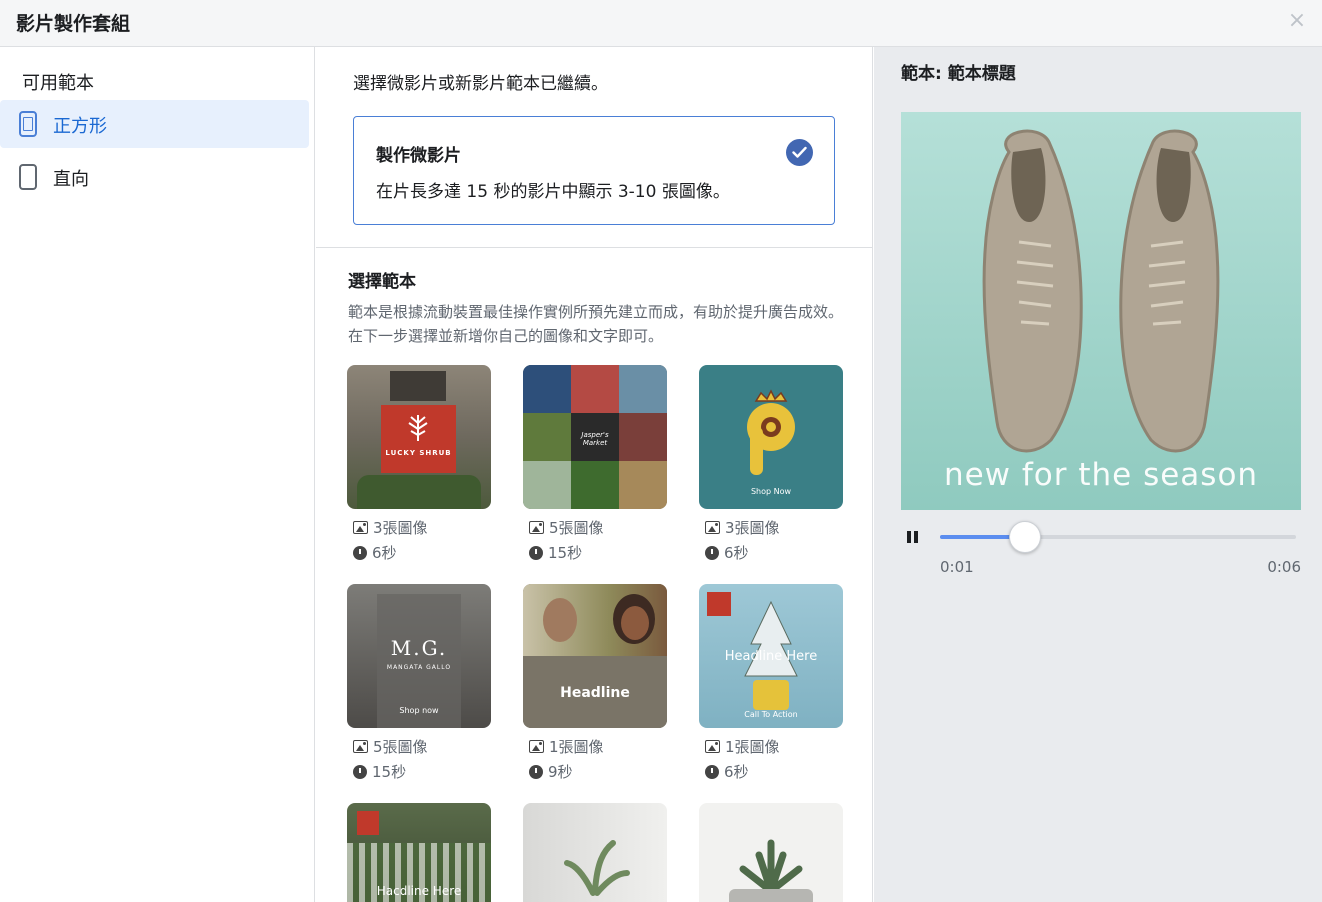 The image size is (1322, 902). Describe the element at coordinates (1284, 567) in the screenshot. I see `end-time: 0:06` at that location.